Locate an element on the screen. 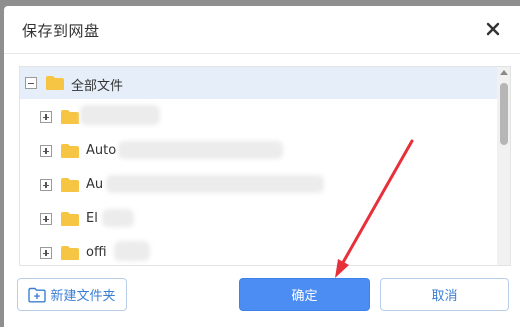 Image resolution: width=520 pixels, height=327 pixels. new-folder-label: 新建文件夹 is located at coordinates (83, 296).